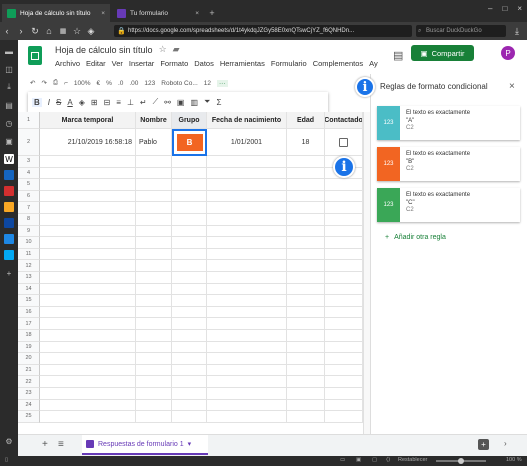 The width and height of the screenshot is (527, 466). What do you see at coordinates (82, 83) in the screenshot?
I see `zoom-select: 100%` at bounding box center [82, 83].